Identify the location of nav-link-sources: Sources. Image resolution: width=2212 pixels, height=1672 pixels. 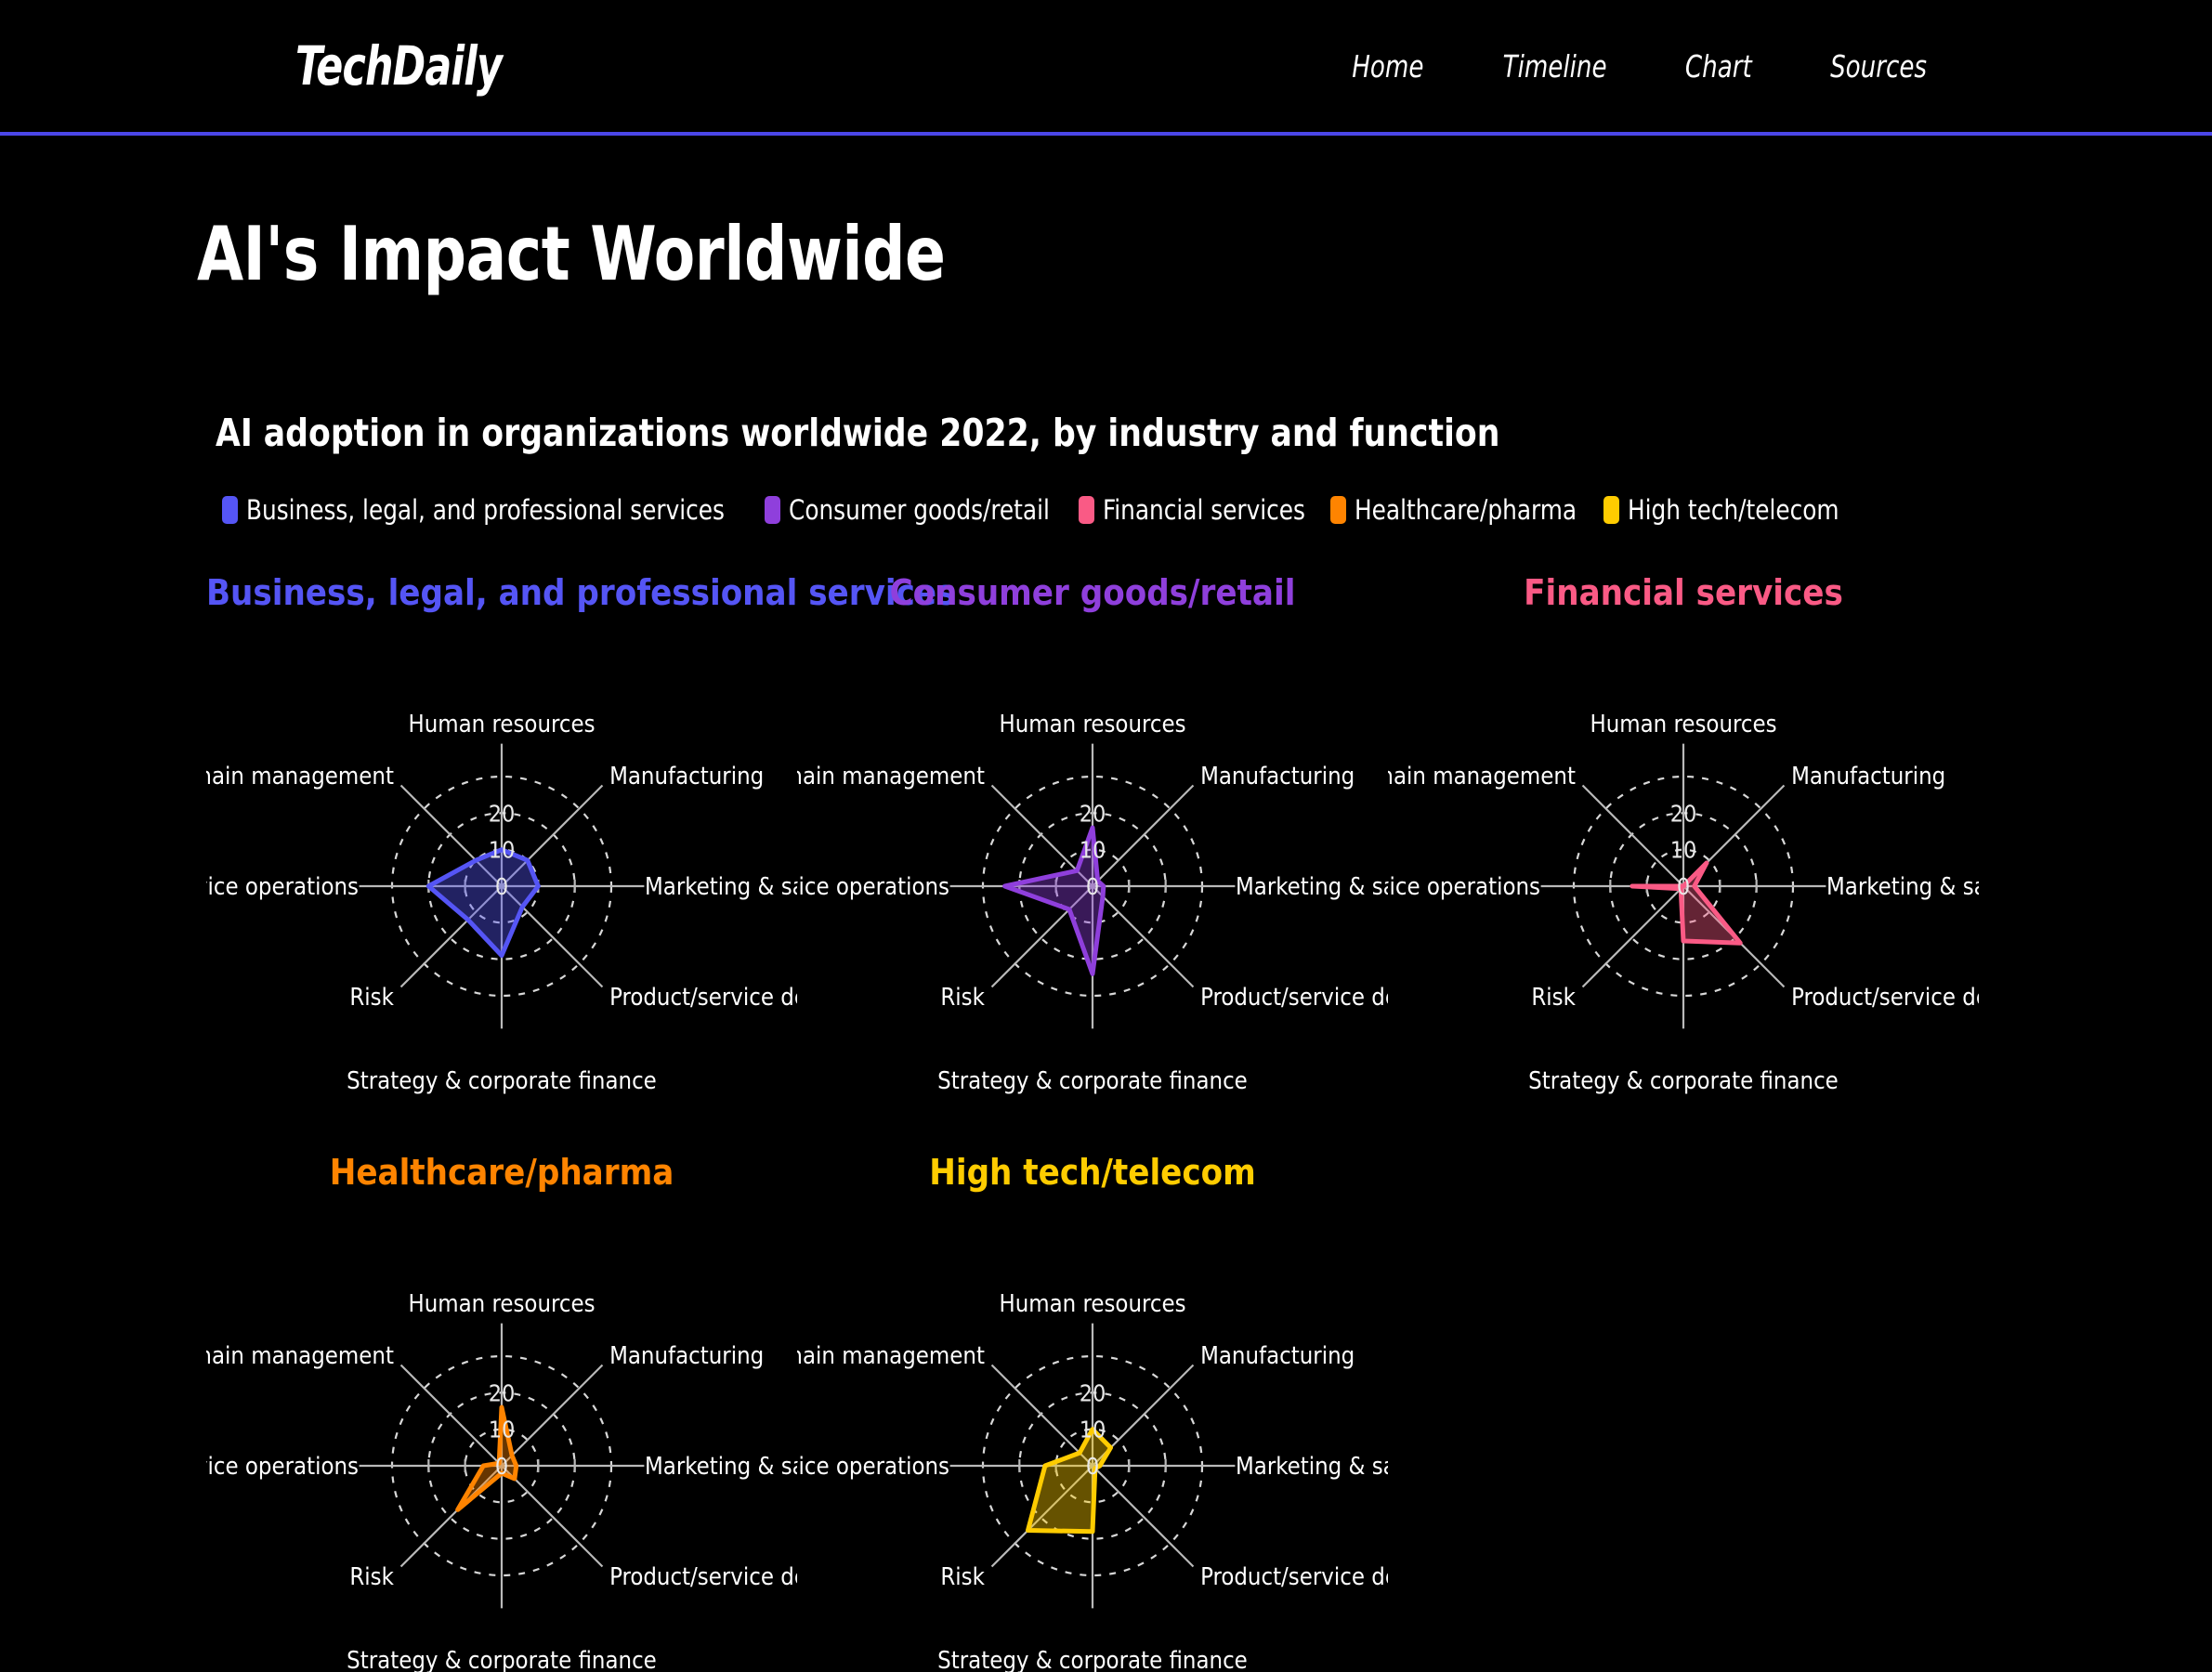
(1878, 66).